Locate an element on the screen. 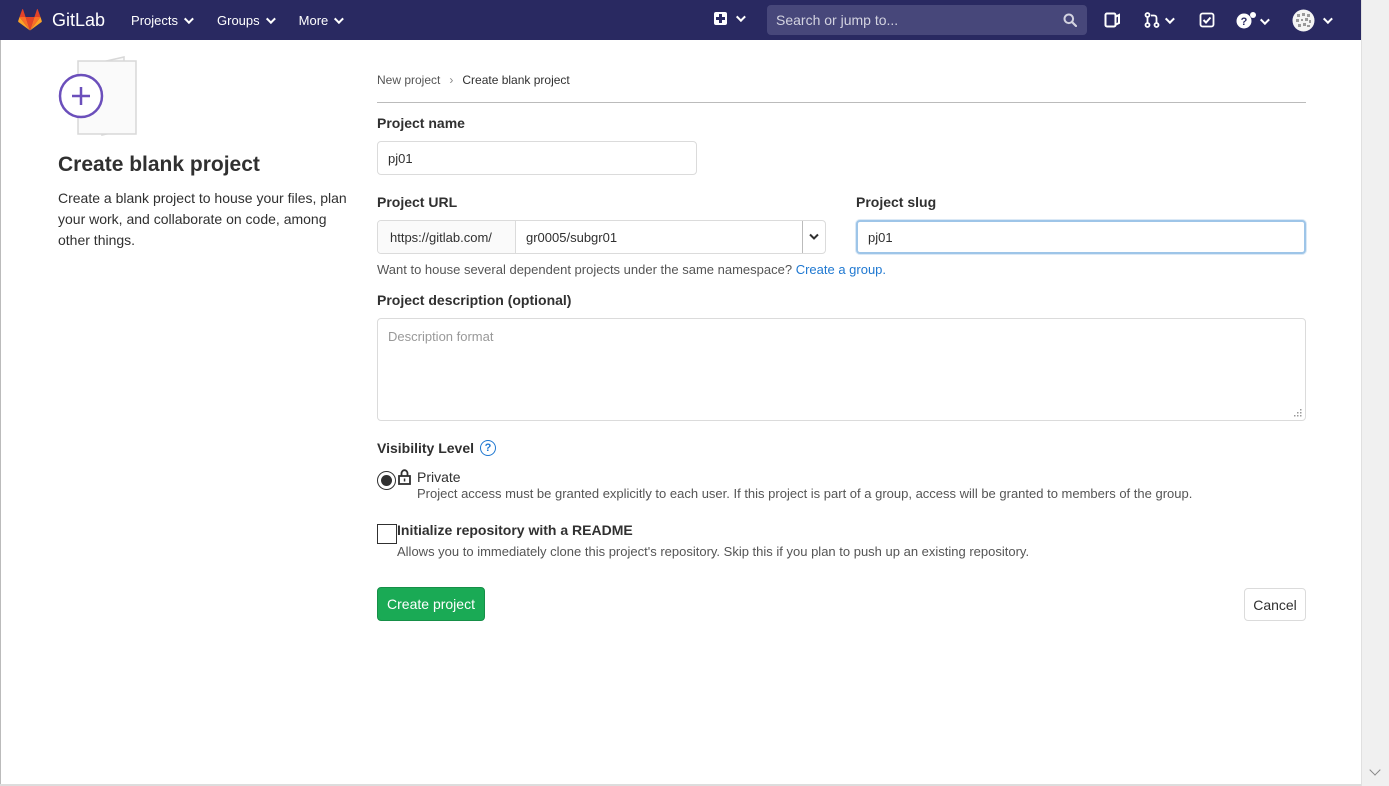 The height and width of the screenshot is (786, 1389). issues-icon is located at coordinates (1112, 20).